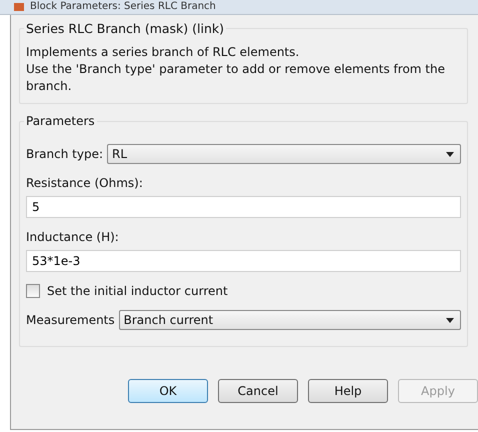  What do you see at coordinates (258, 391) in the screenshot?
I see `dialog-button: Cancel` at bounding box center [258, 391].